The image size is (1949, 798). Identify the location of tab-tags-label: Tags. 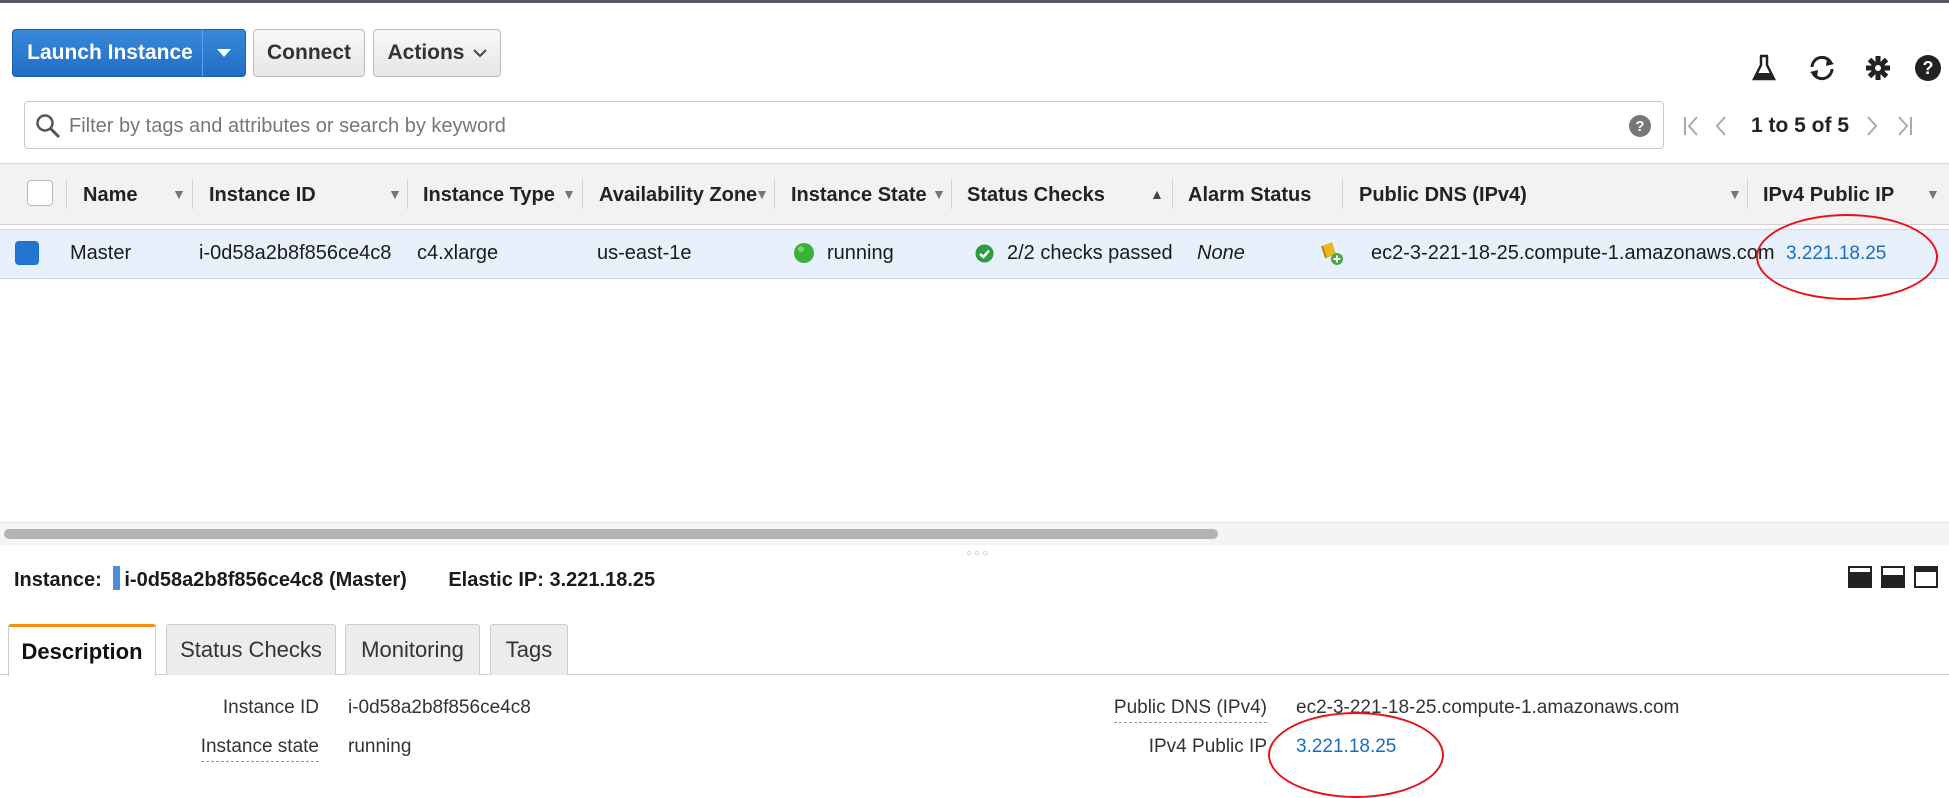
(529, 649).